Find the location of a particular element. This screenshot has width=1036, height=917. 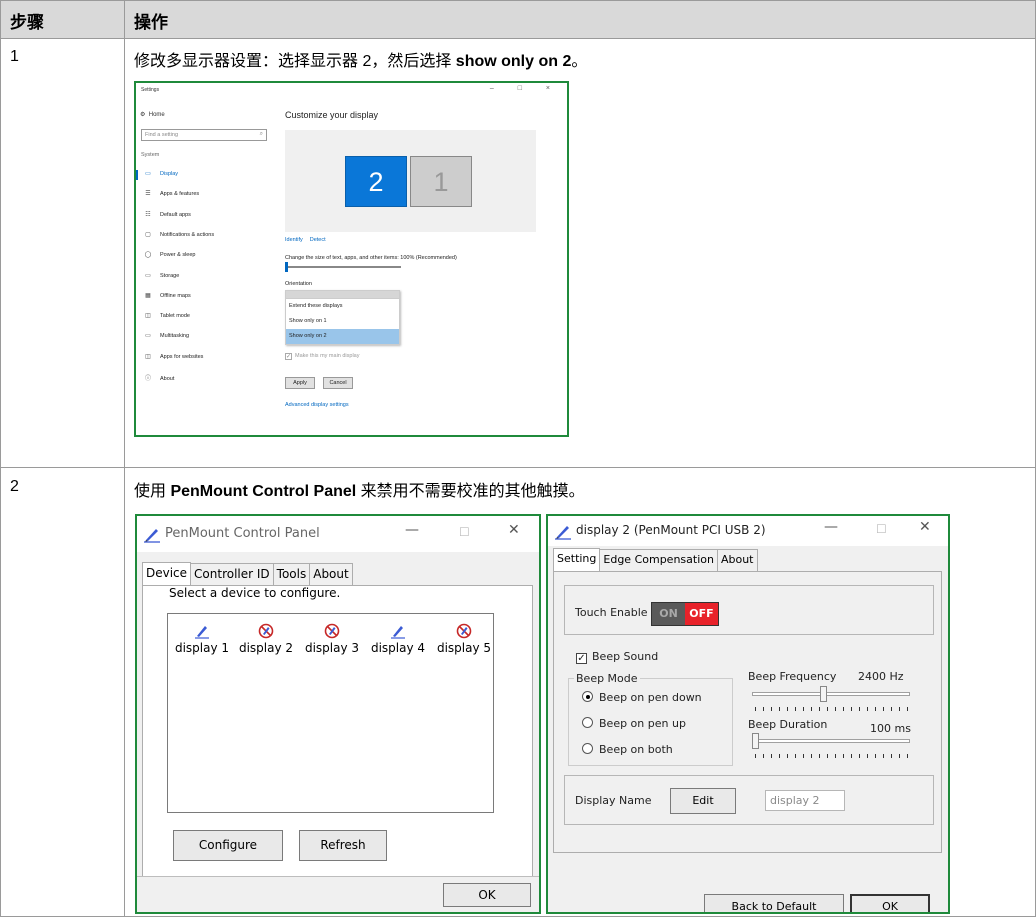

device-label: display 5 is located at coordinates (464, 648).